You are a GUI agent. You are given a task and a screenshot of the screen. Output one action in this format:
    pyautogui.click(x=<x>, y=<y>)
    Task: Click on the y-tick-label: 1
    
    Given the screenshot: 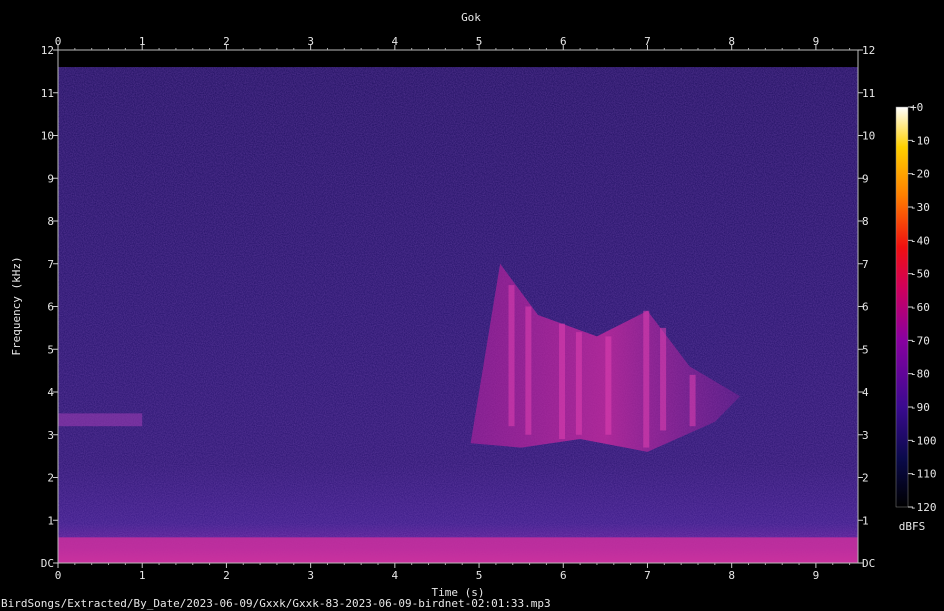 What is the action you would take?
    pyautogui.click(x=50, y=520)
    